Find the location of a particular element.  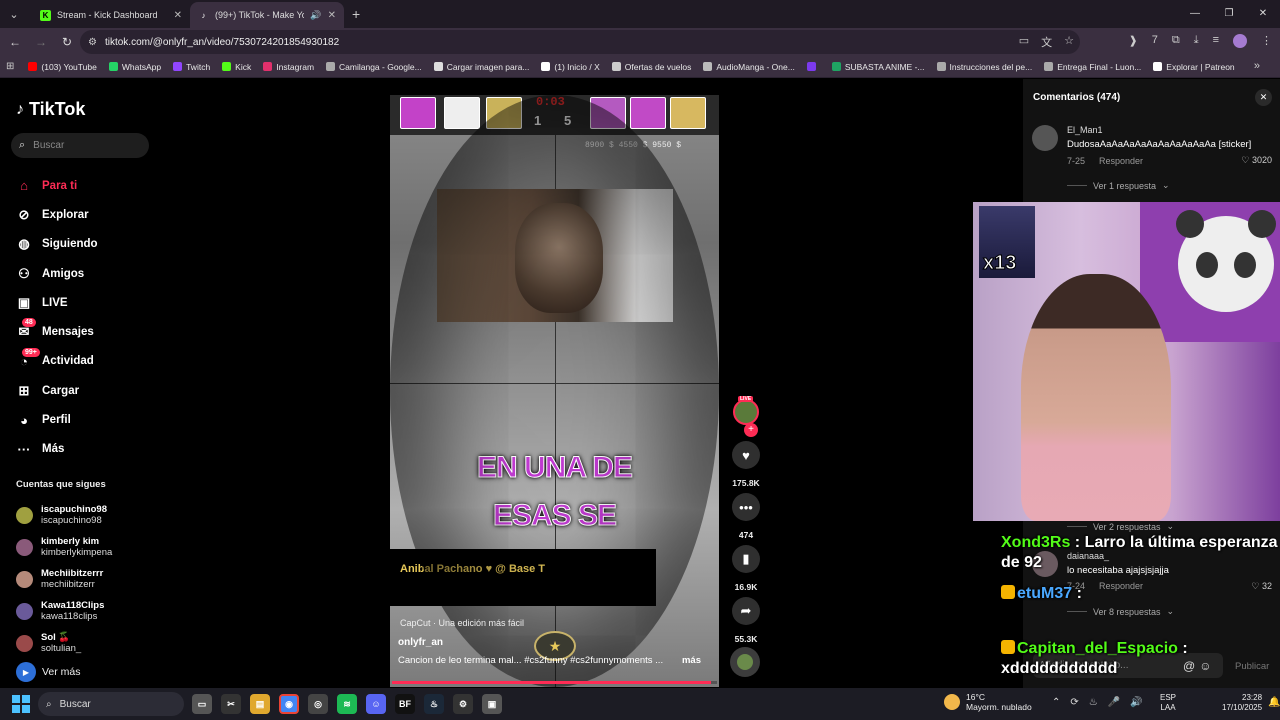

creator-avatar: LIVE + is located at coordinates (746, 416).